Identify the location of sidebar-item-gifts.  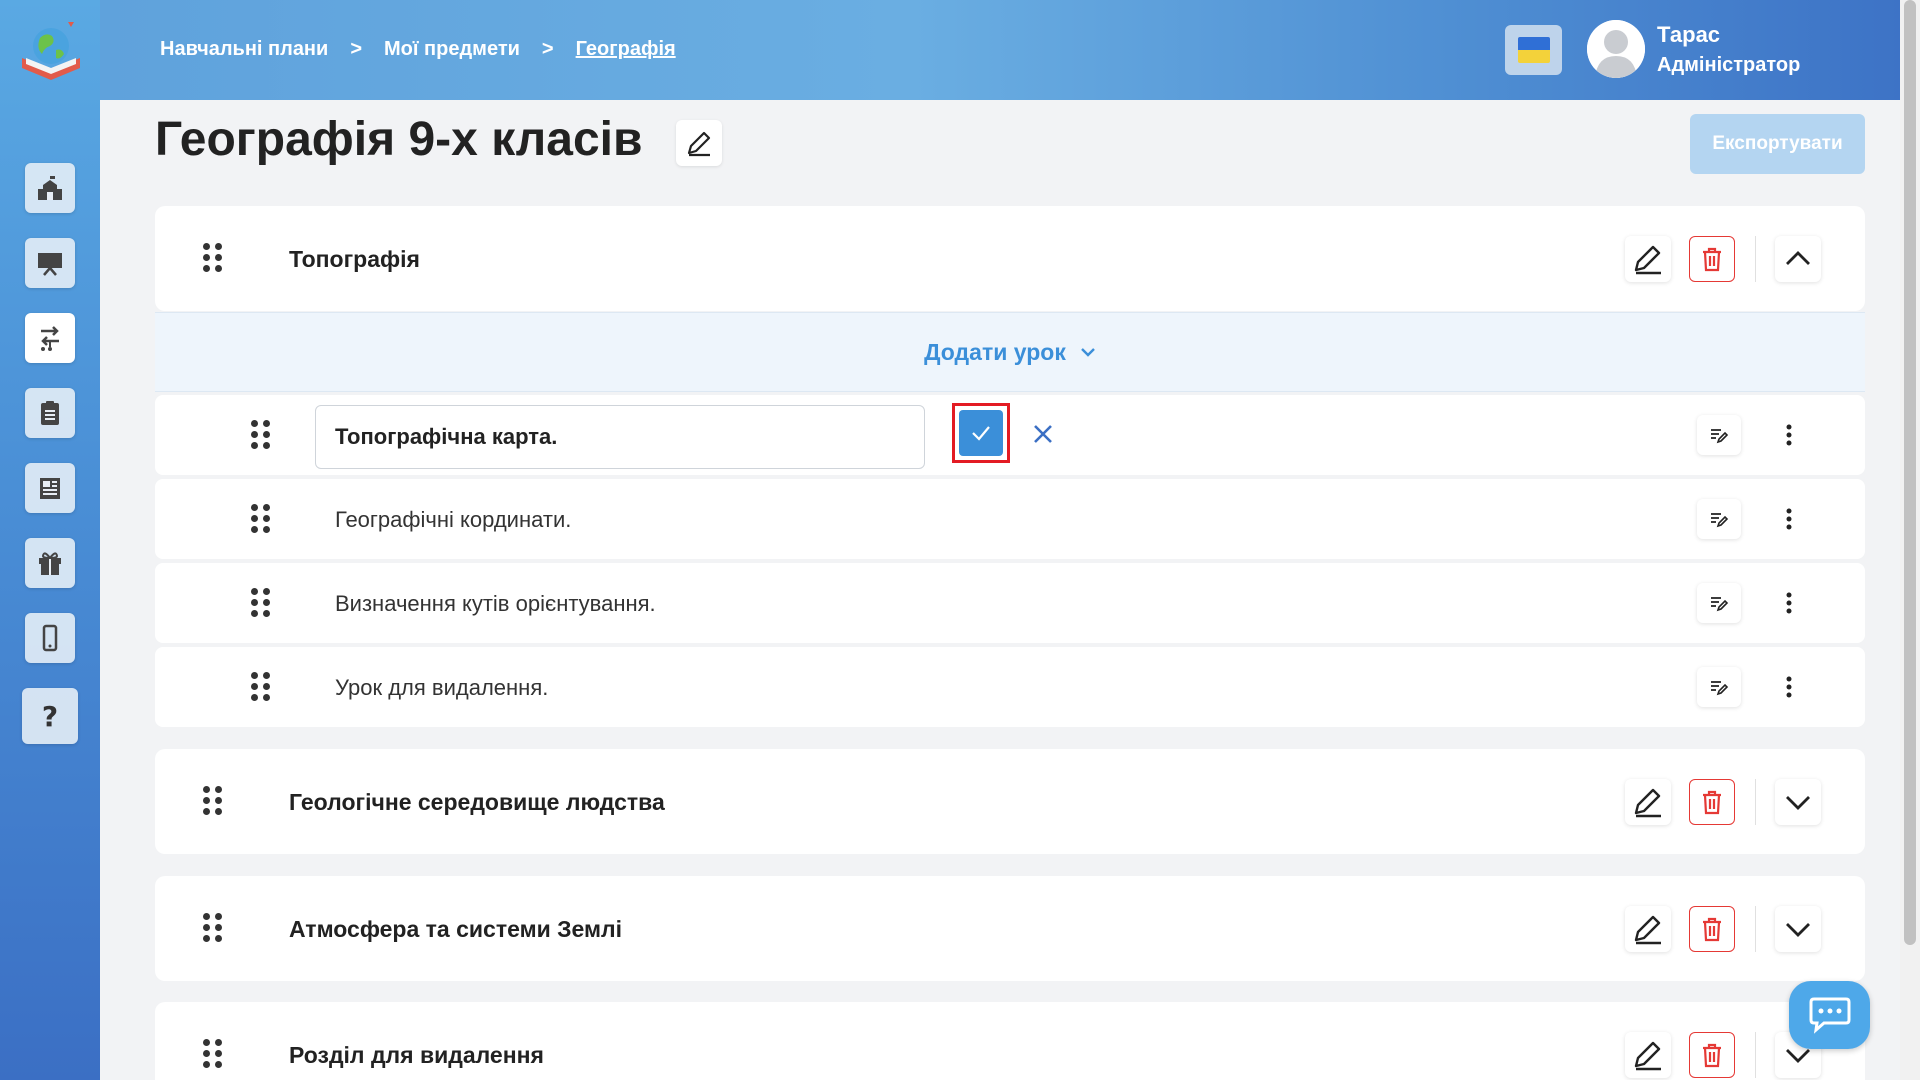
(50, 563).